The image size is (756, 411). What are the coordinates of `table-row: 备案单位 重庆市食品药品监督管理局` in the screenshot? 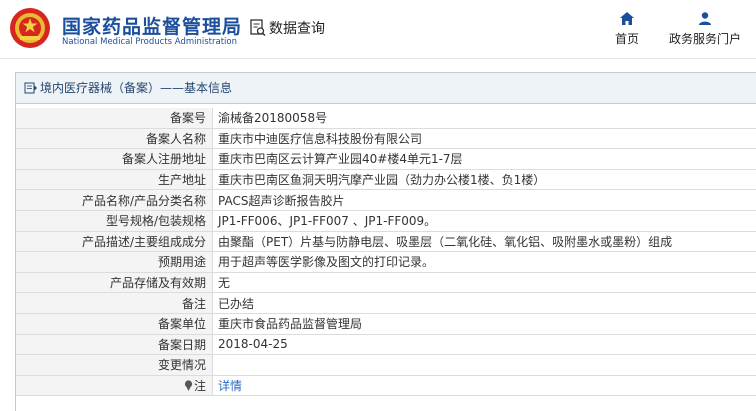 It's located at (386, 323).